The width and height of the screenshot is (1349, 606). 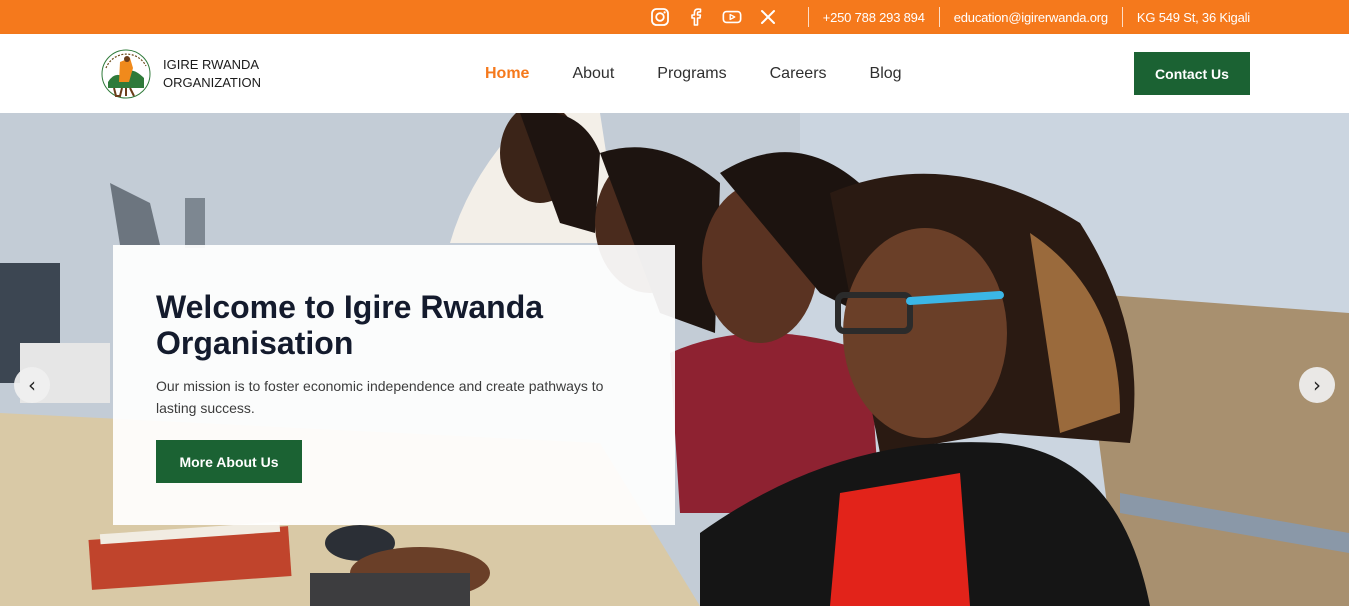 I want to click on main-nav: Home About Programs Careers Blog, so click(x=715, y=73).